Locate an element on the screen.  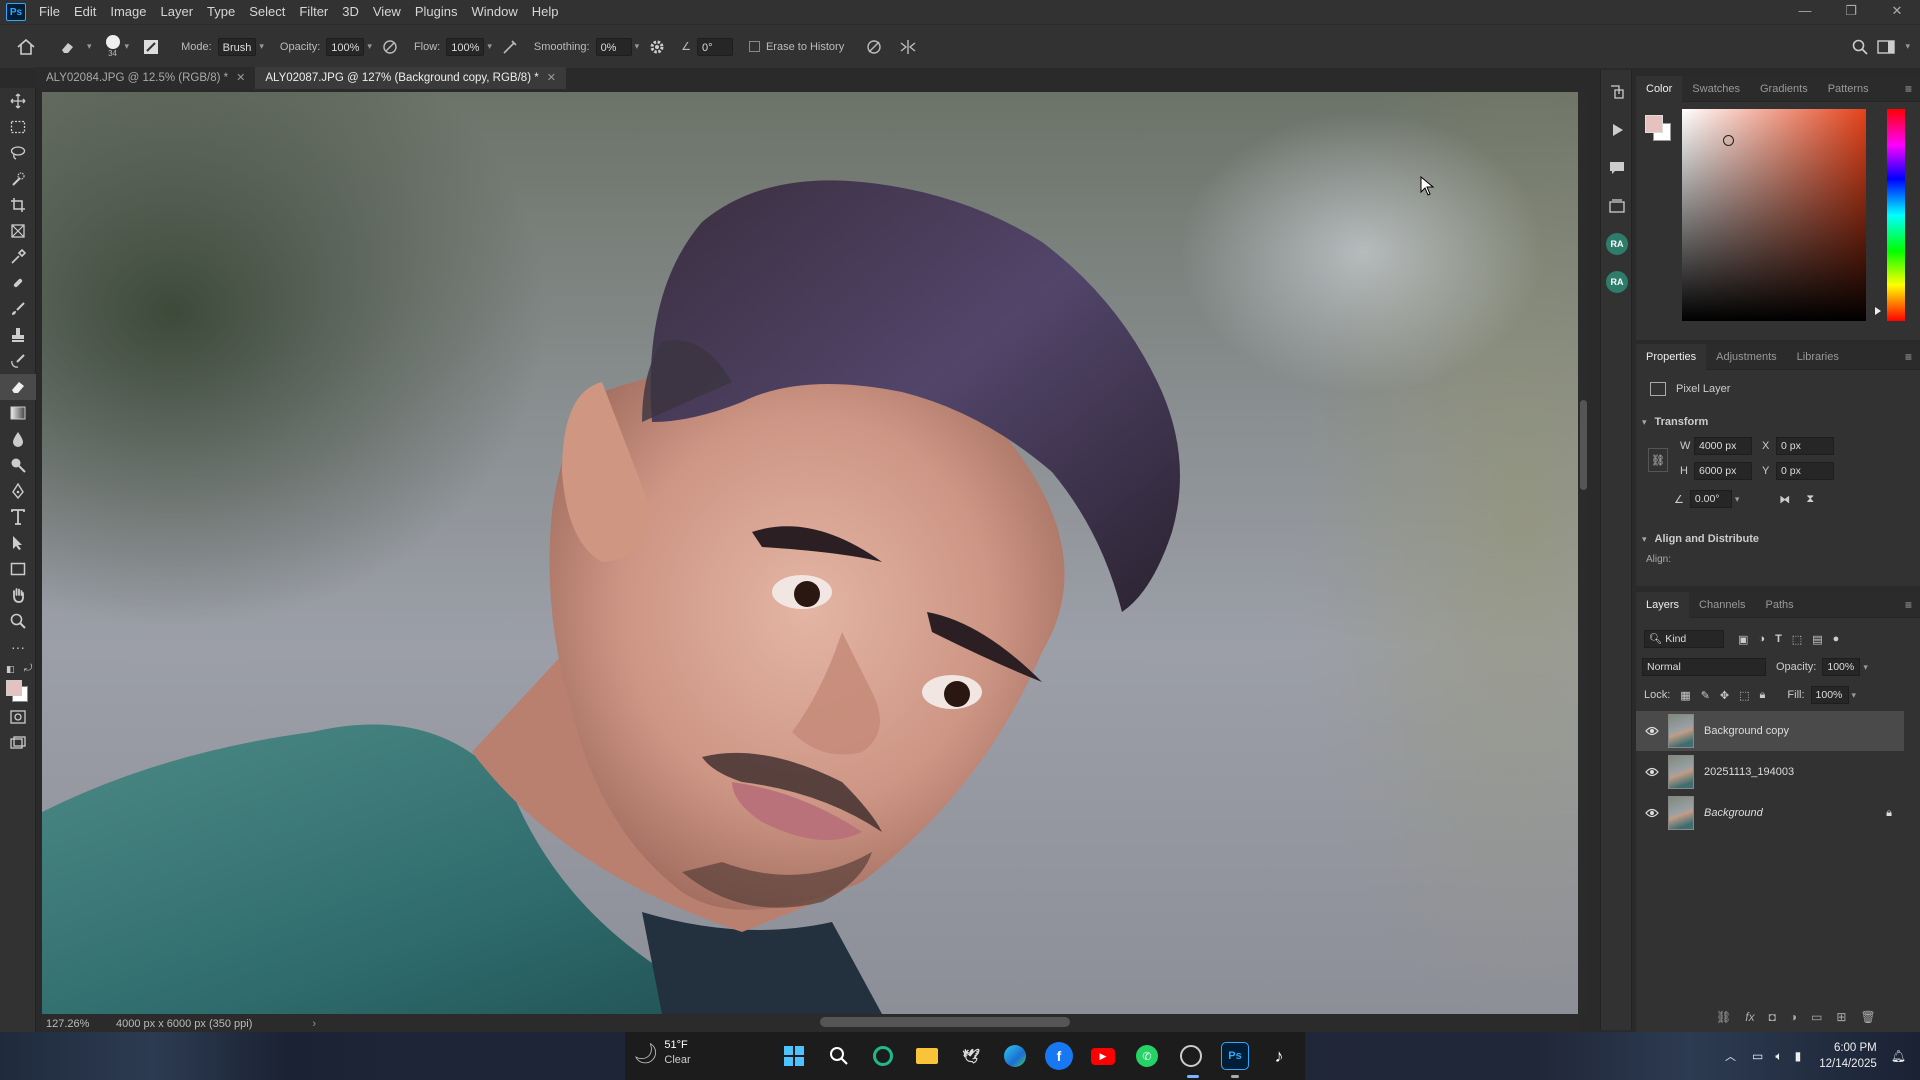
marquee-tool-icon is located at coordinates (18, 127).